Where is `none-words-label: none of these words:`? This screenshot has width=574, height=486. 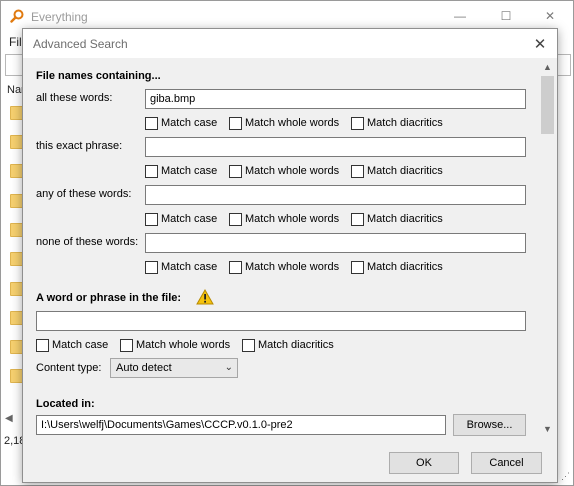 none-words-label: none of these words: is located at coordinates (87, 242).